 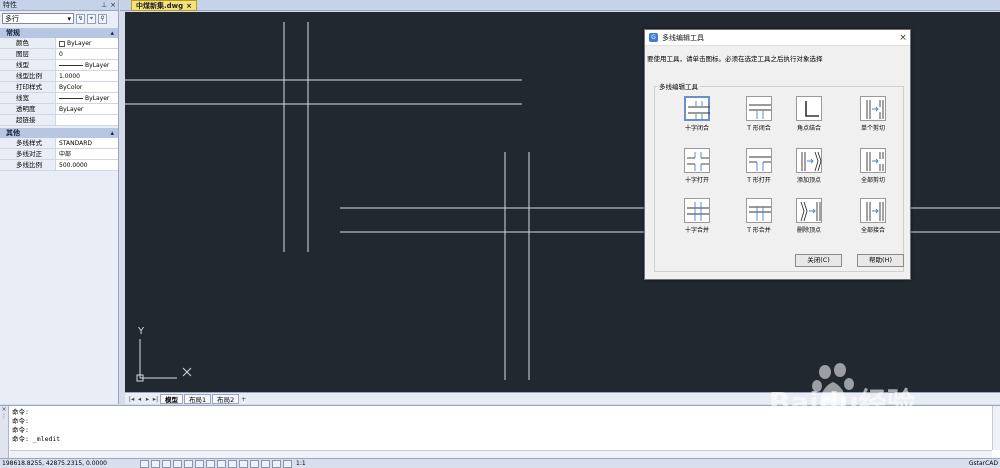 What do you see at coordinates (166, 463) in the screenshot?
I see `ortho-icon` at bounding box center [166, 463].